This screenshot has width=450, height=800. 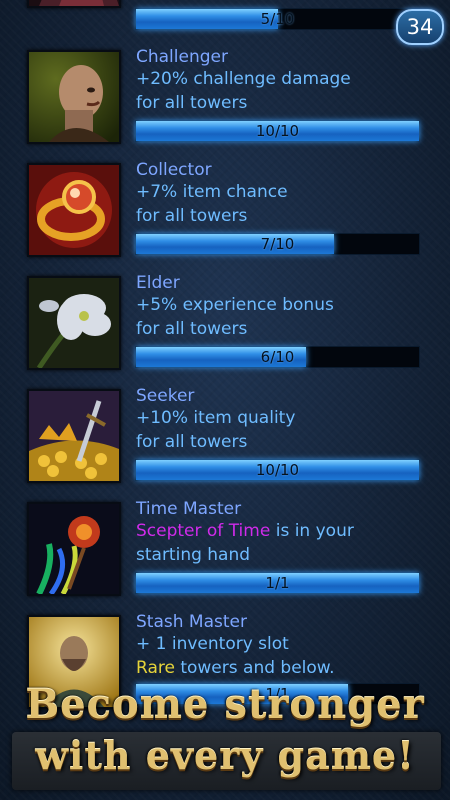 What do you see at coordinates (74, 4) in the screenshot?
I see `dark-tower-icon` at bounding box center [74, 4].